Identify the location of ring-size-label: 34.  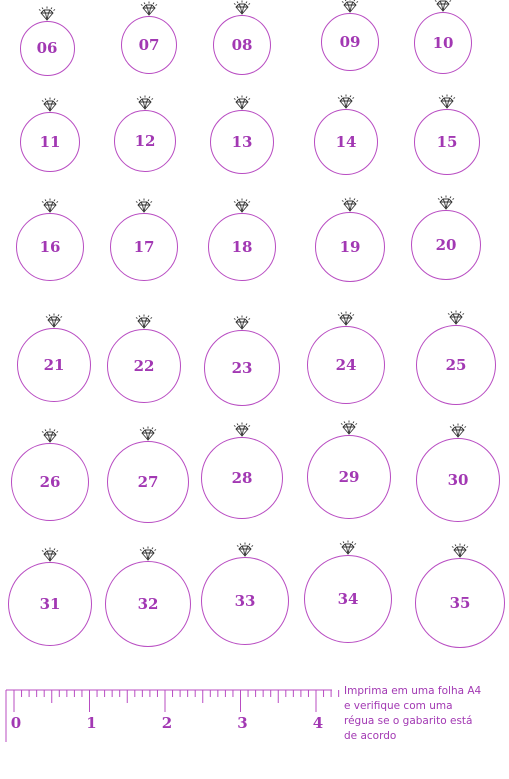
(348, 599).